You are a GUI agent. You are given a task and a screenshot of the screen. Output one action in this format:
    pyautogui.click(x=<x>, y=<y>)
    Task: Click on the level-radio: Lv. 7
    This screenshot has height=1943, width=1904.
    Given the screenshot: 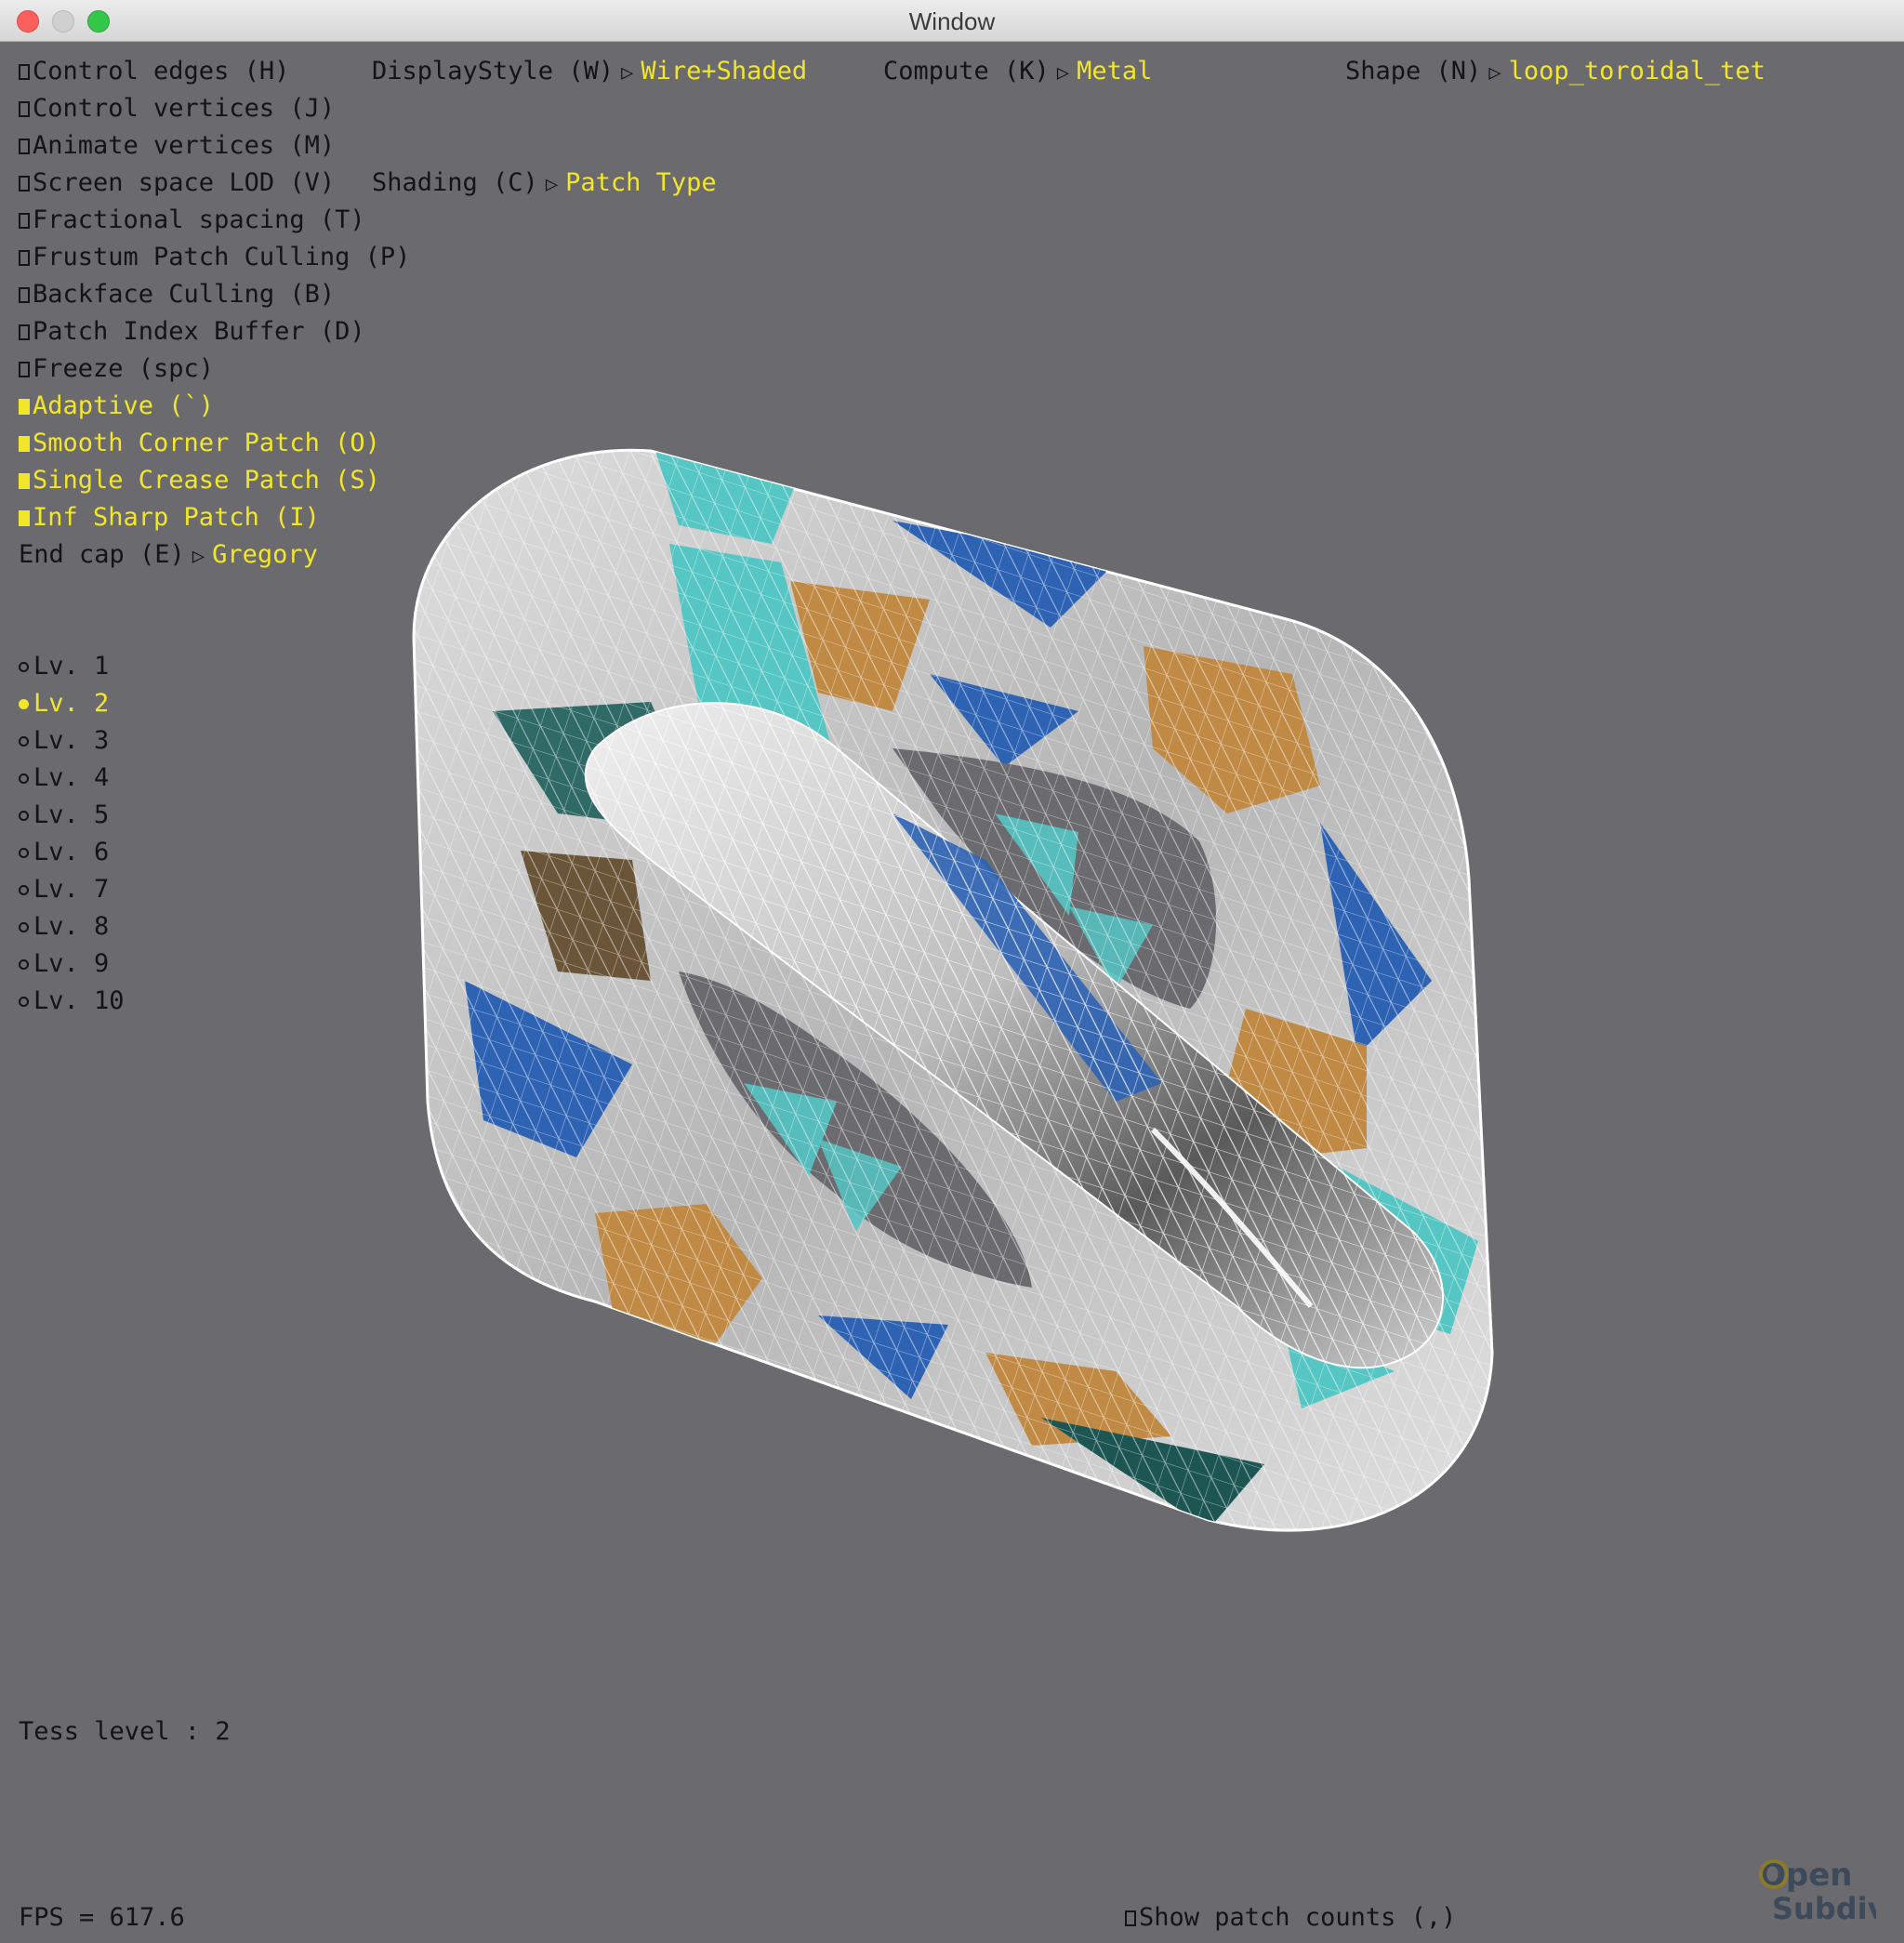 What is the action you would take?
    pyautogui.click(x=64, y=890)
    